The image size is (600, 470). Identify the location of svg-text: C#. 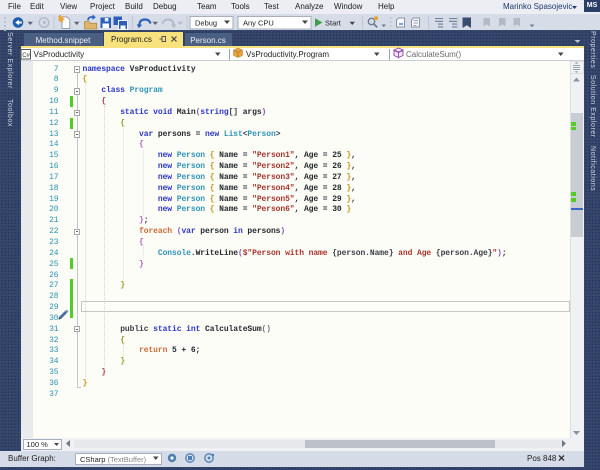
(26, 56).